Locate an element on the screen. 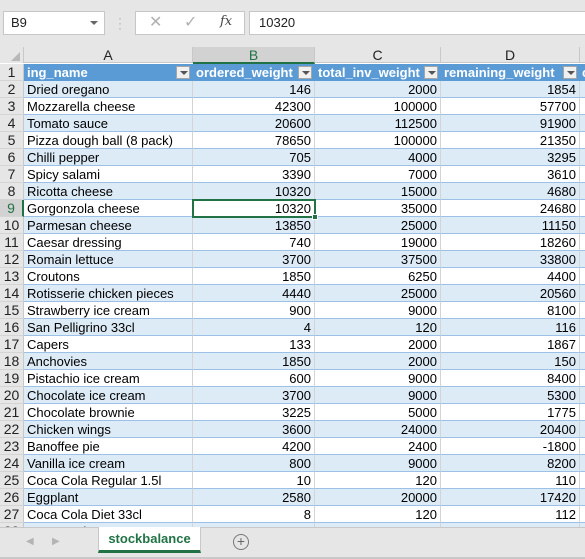  row-header: 2 is located at coordinates (12, 89).